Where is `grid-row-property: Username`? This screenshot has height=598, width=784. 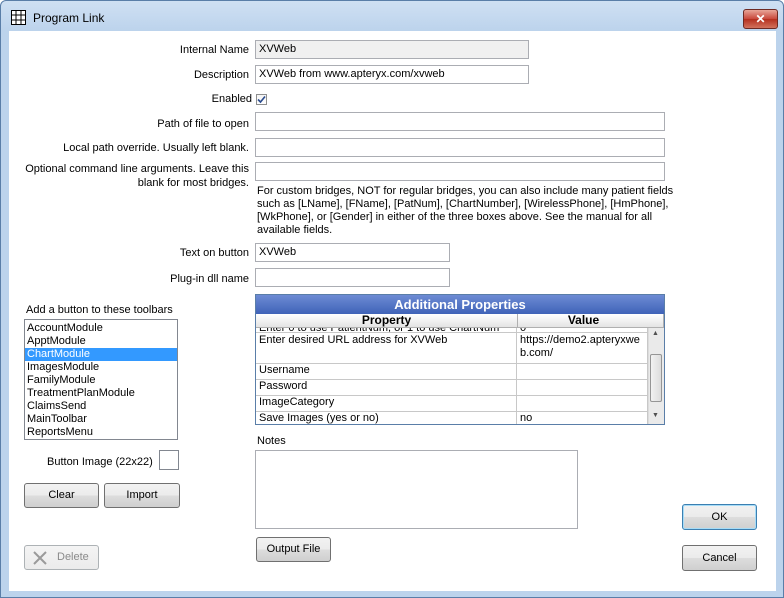
grid-row-property: Username is located at coordinates (386, 372).